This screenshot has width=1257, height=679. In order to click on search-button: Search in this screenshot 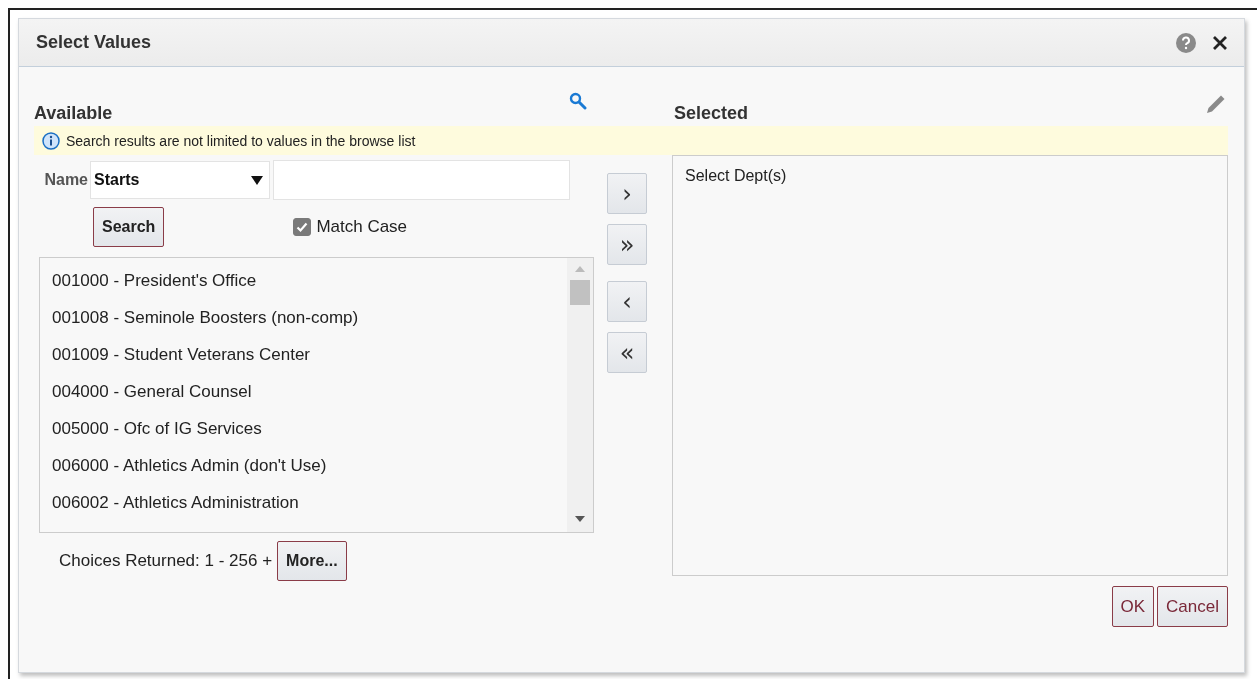, I will do `click(129, 227)`.